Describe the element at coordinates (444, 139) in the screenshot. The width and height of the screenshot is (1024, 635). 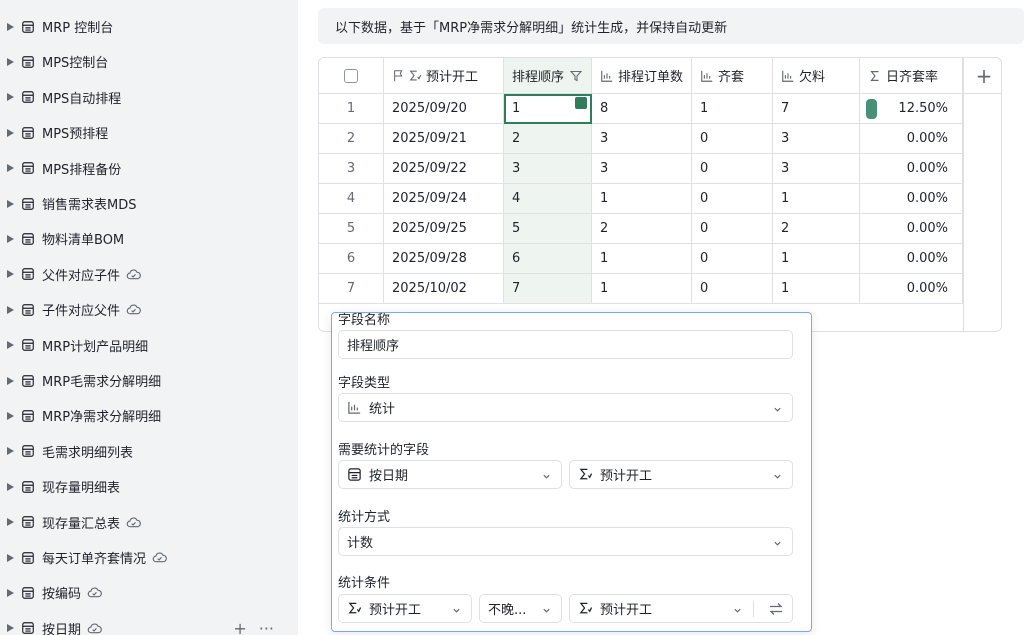
I see `table-cell-date: 2025/09/21` at that location.